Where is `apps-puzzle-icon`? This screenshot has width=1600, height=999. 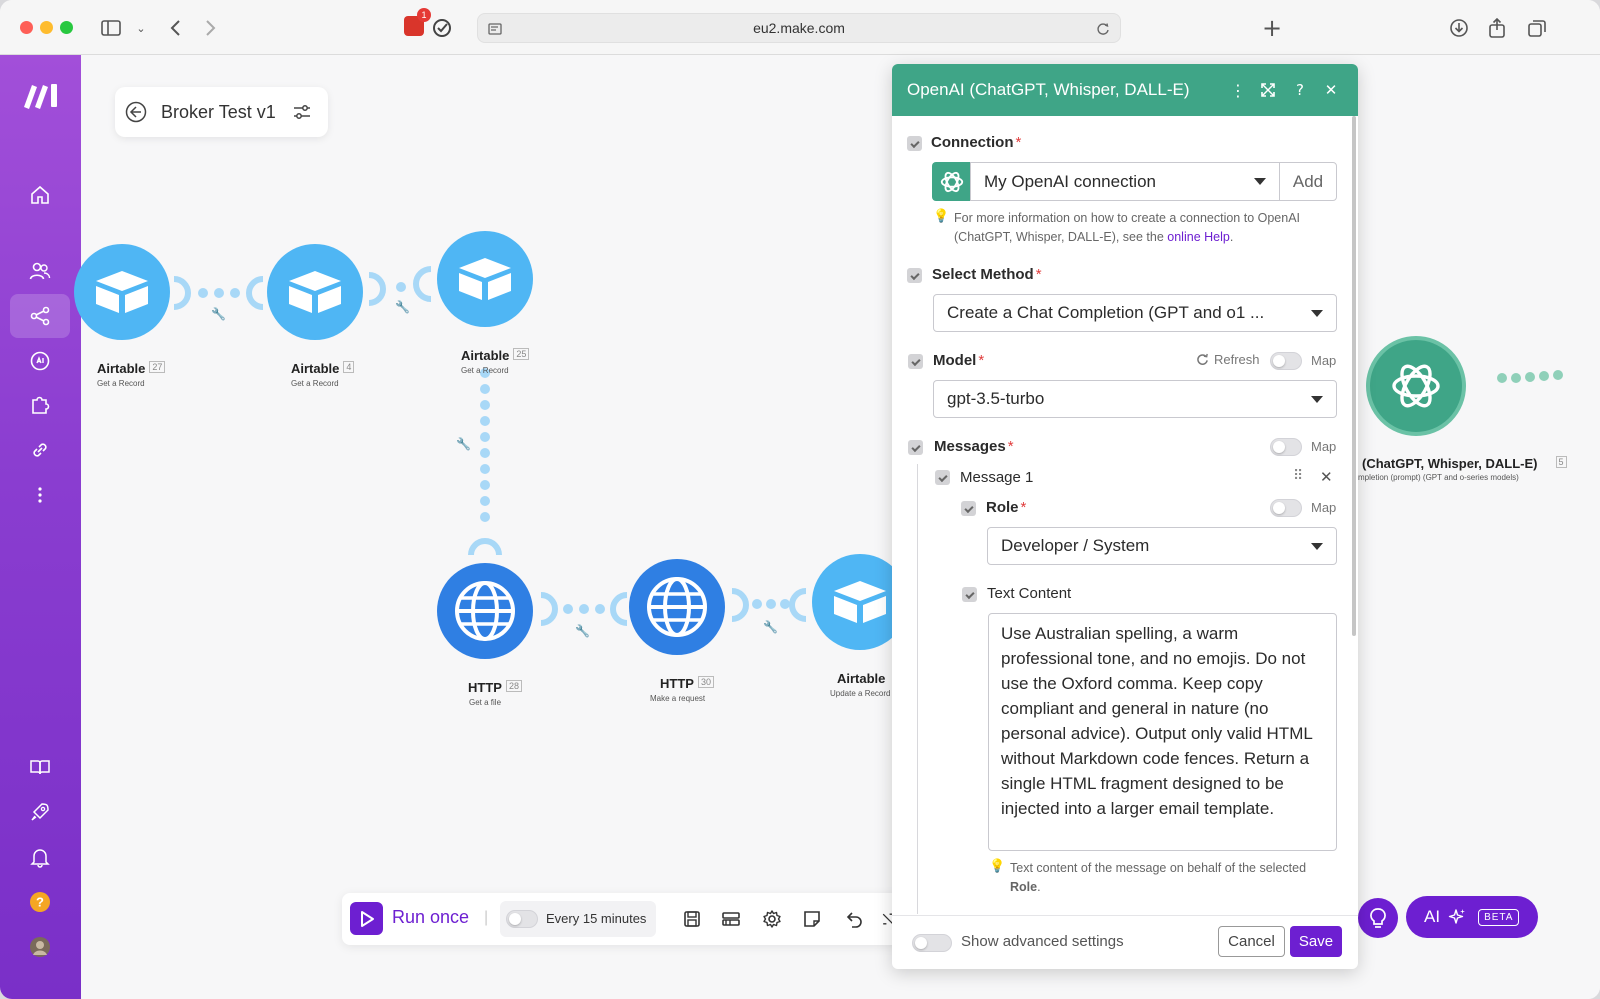
apps-puzzle-icon is located at coordinates (40, 405).